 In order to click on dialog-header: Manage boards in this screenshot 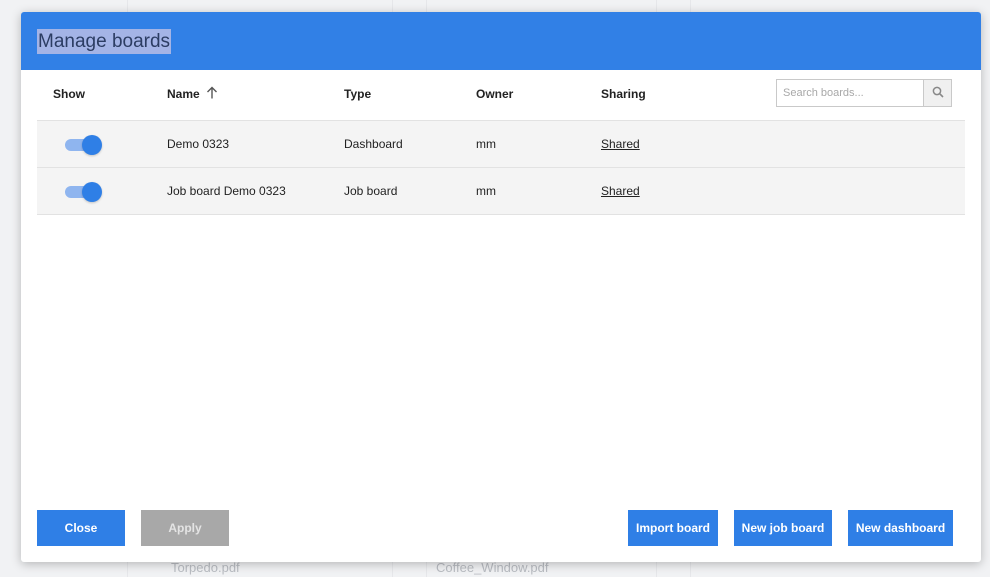, I will do `click(501, 41)`.